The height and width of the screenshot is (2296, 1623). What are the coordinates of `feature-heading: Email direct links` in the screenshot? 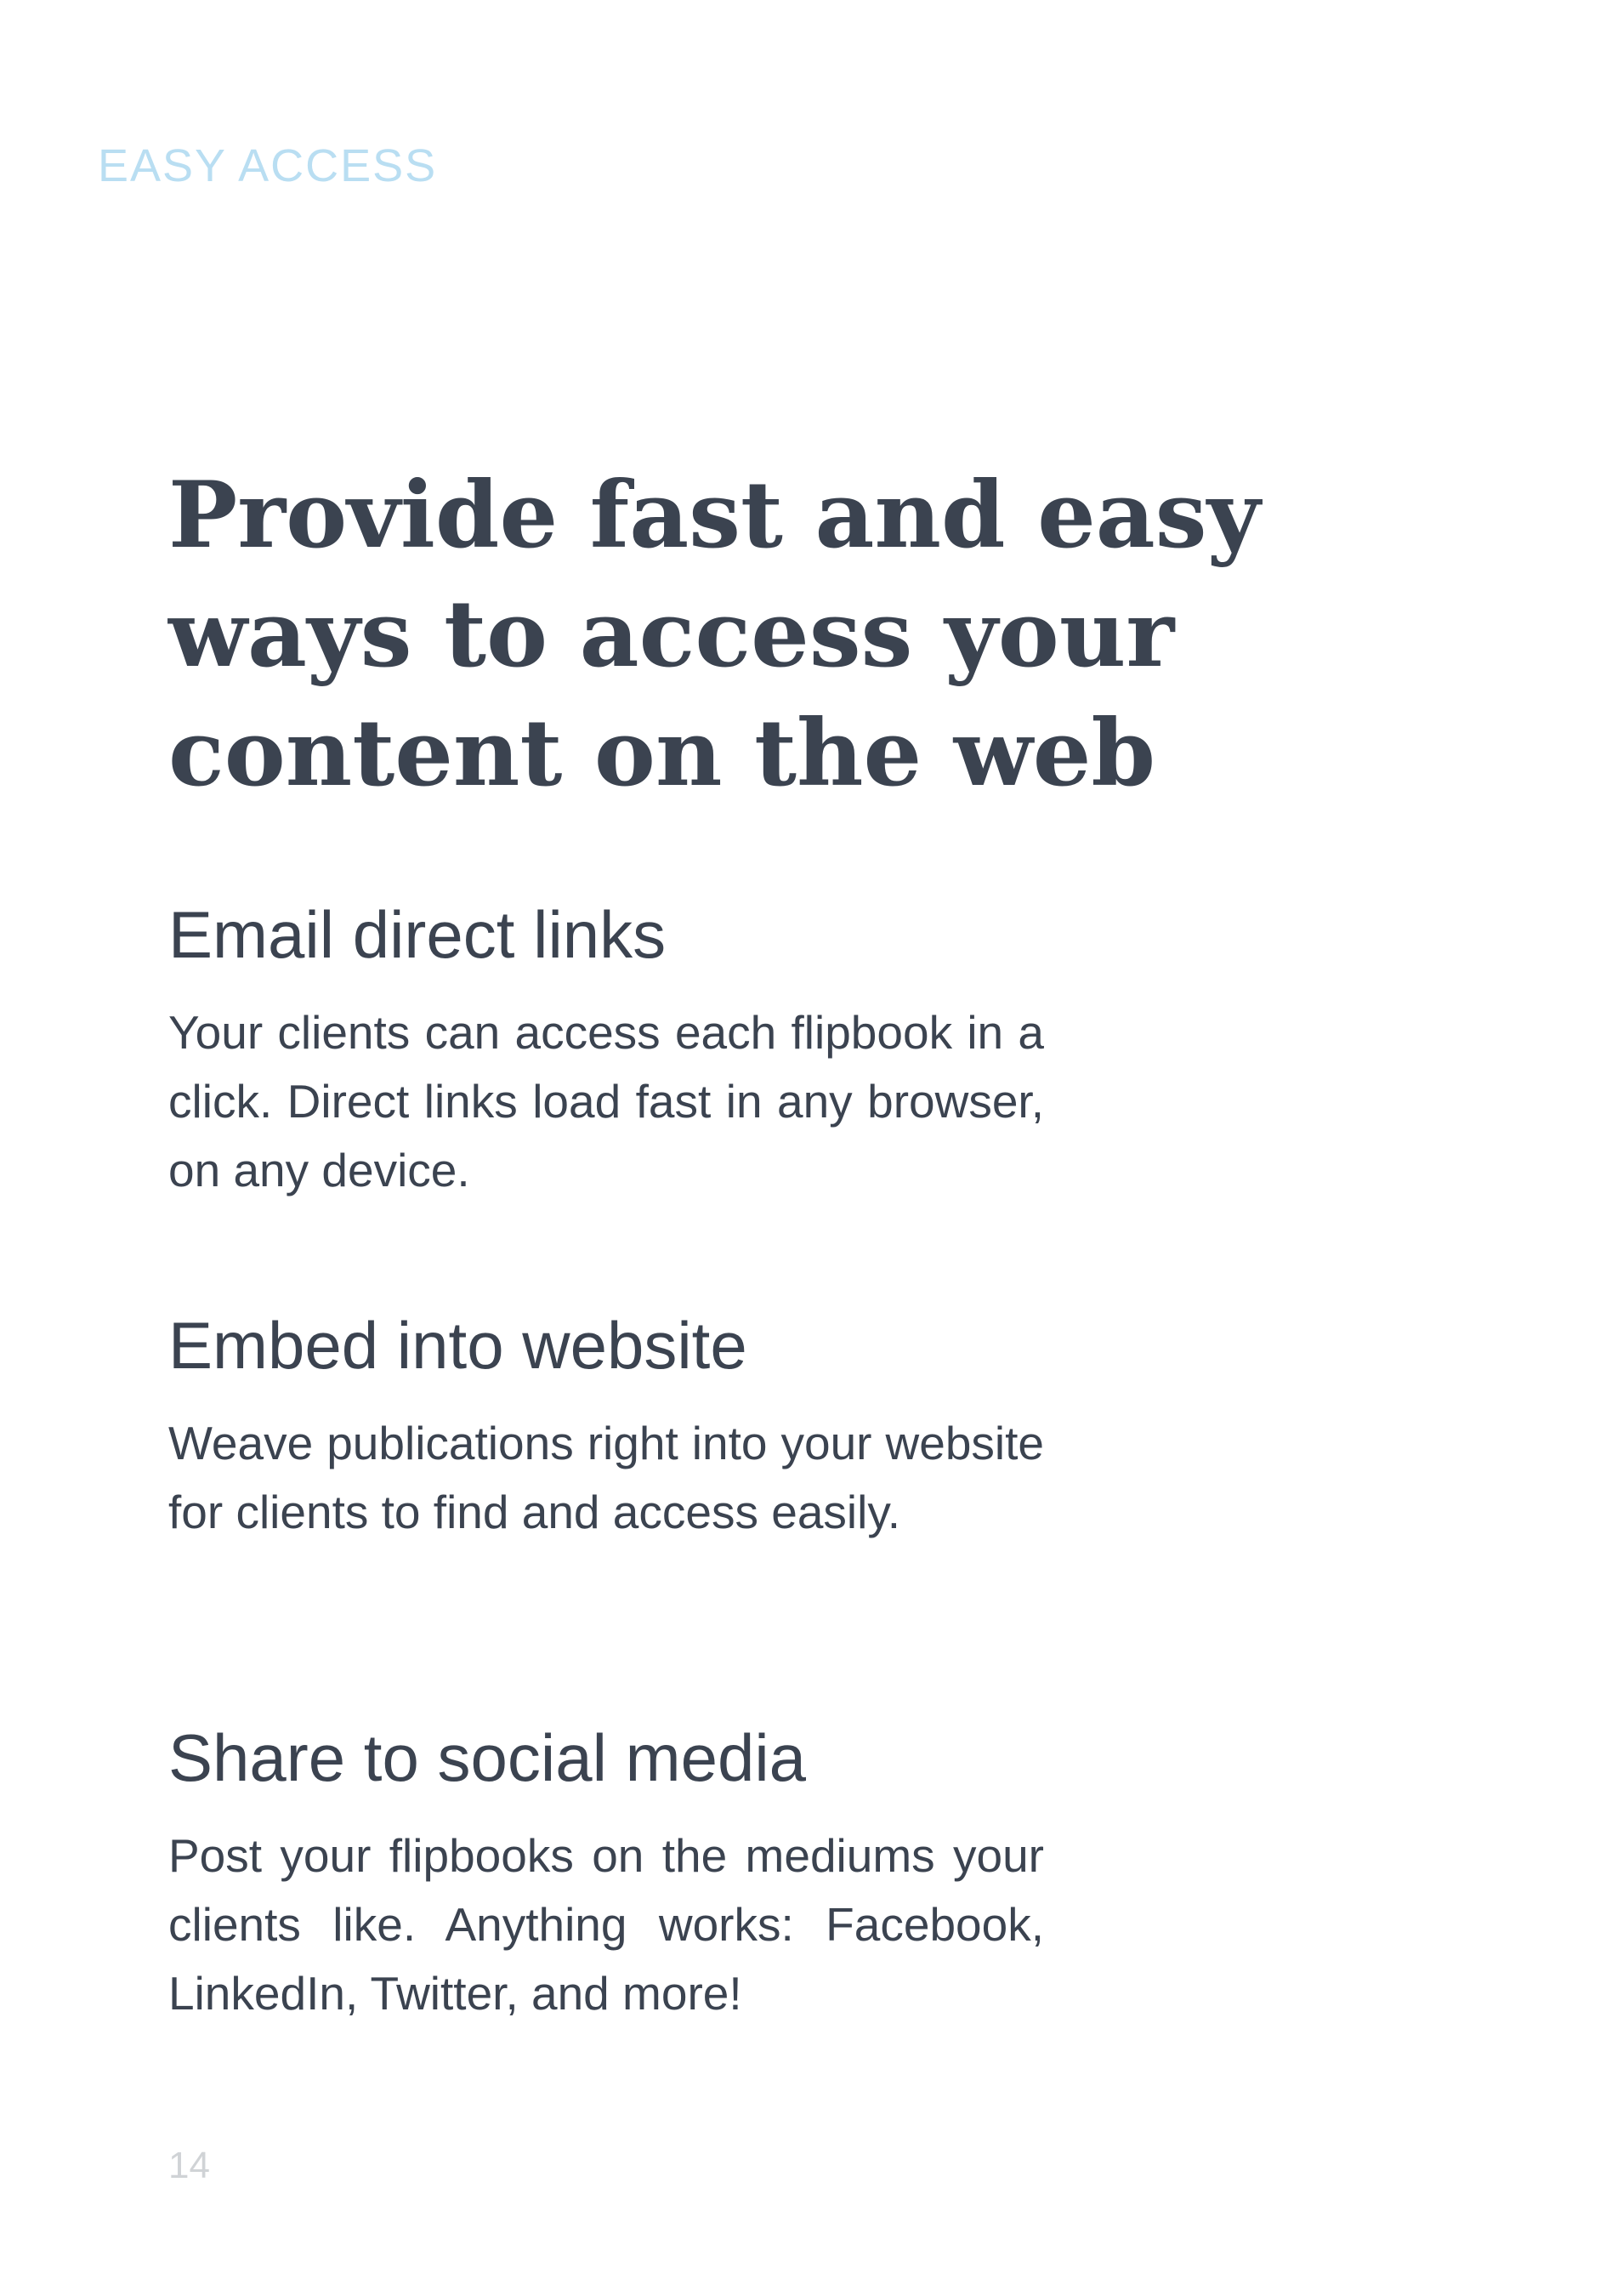 It's located at (417, 934).